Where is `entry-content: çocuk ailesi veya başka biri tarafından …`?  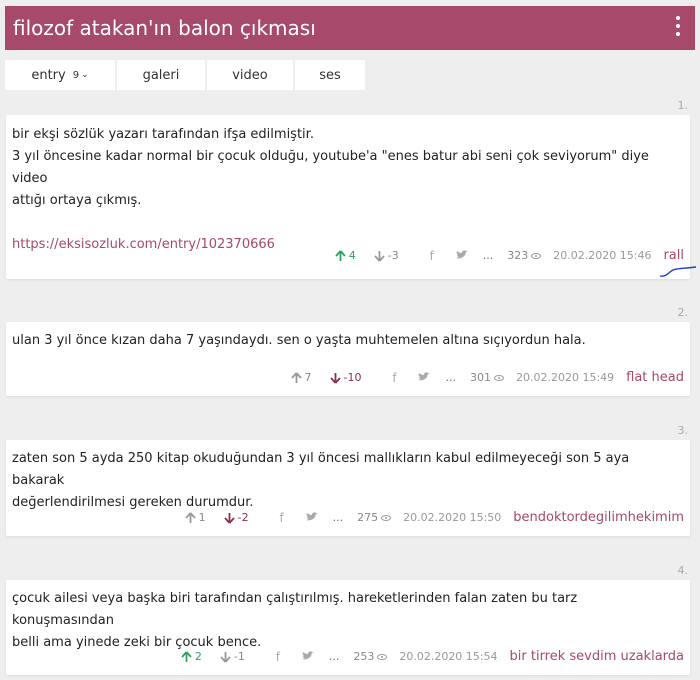
entry-content: çocuk ailesi veya başka biri tarafından … is located at coordinates (347, 621).